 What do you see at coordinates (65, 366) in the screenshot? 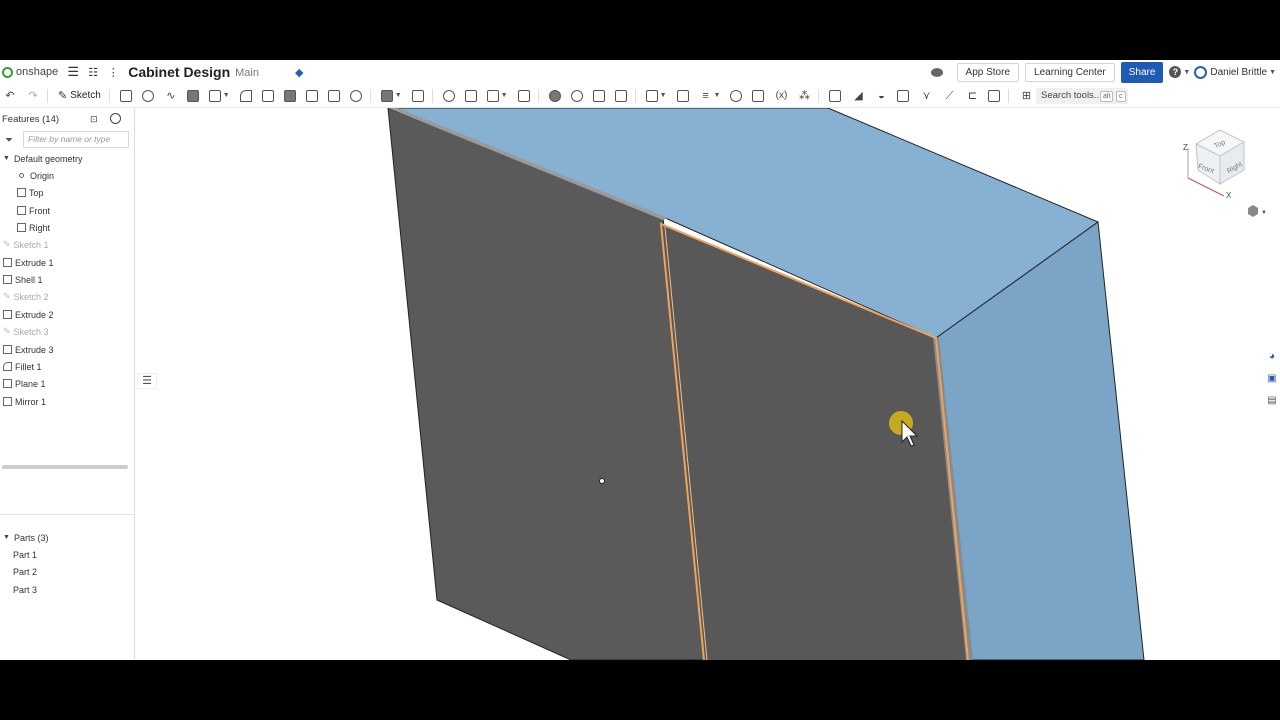
I see `tree-item-fillet-1: Fillet 1` at bounding box center [65, 366].